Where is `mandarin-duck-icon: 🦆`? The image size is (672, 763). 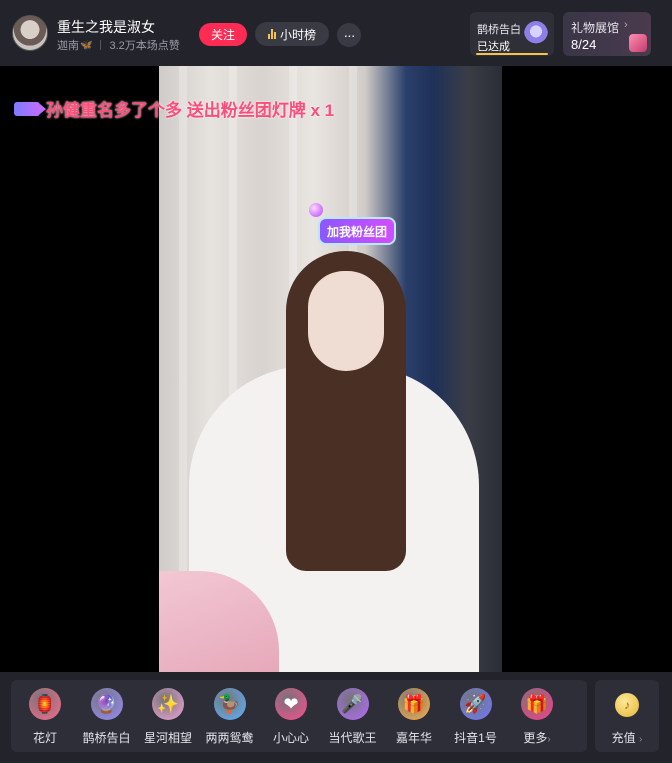 mandarin-duck-icon: 🦆 is located at coordinates (229, 704).